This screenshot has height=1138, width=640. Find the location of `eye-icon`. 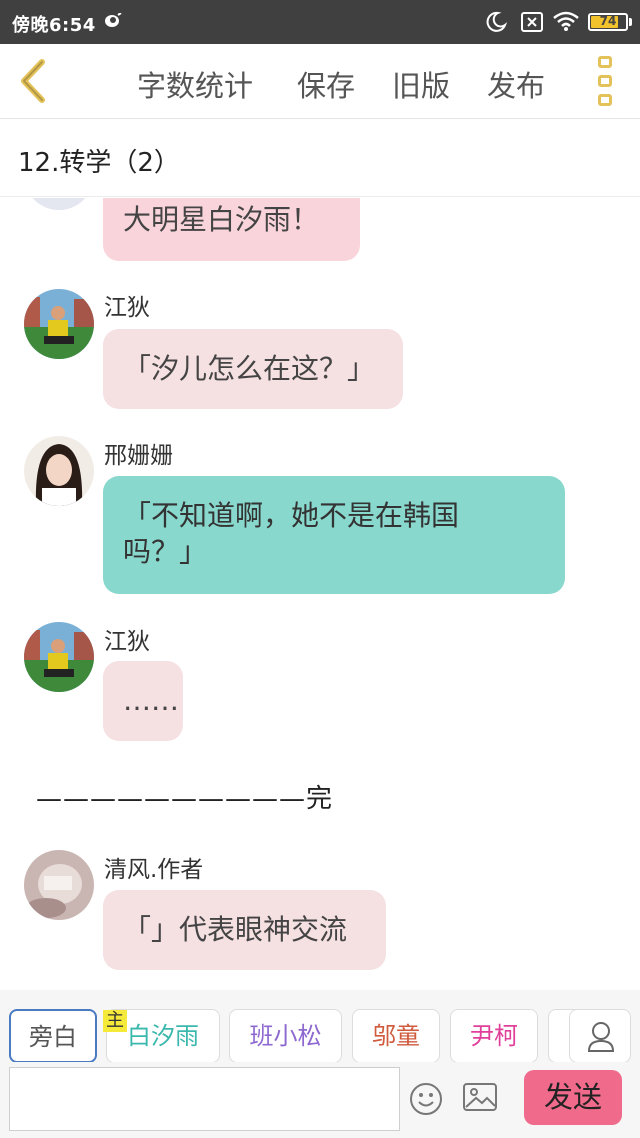

eye-icon is located at coordinates (113, 20).